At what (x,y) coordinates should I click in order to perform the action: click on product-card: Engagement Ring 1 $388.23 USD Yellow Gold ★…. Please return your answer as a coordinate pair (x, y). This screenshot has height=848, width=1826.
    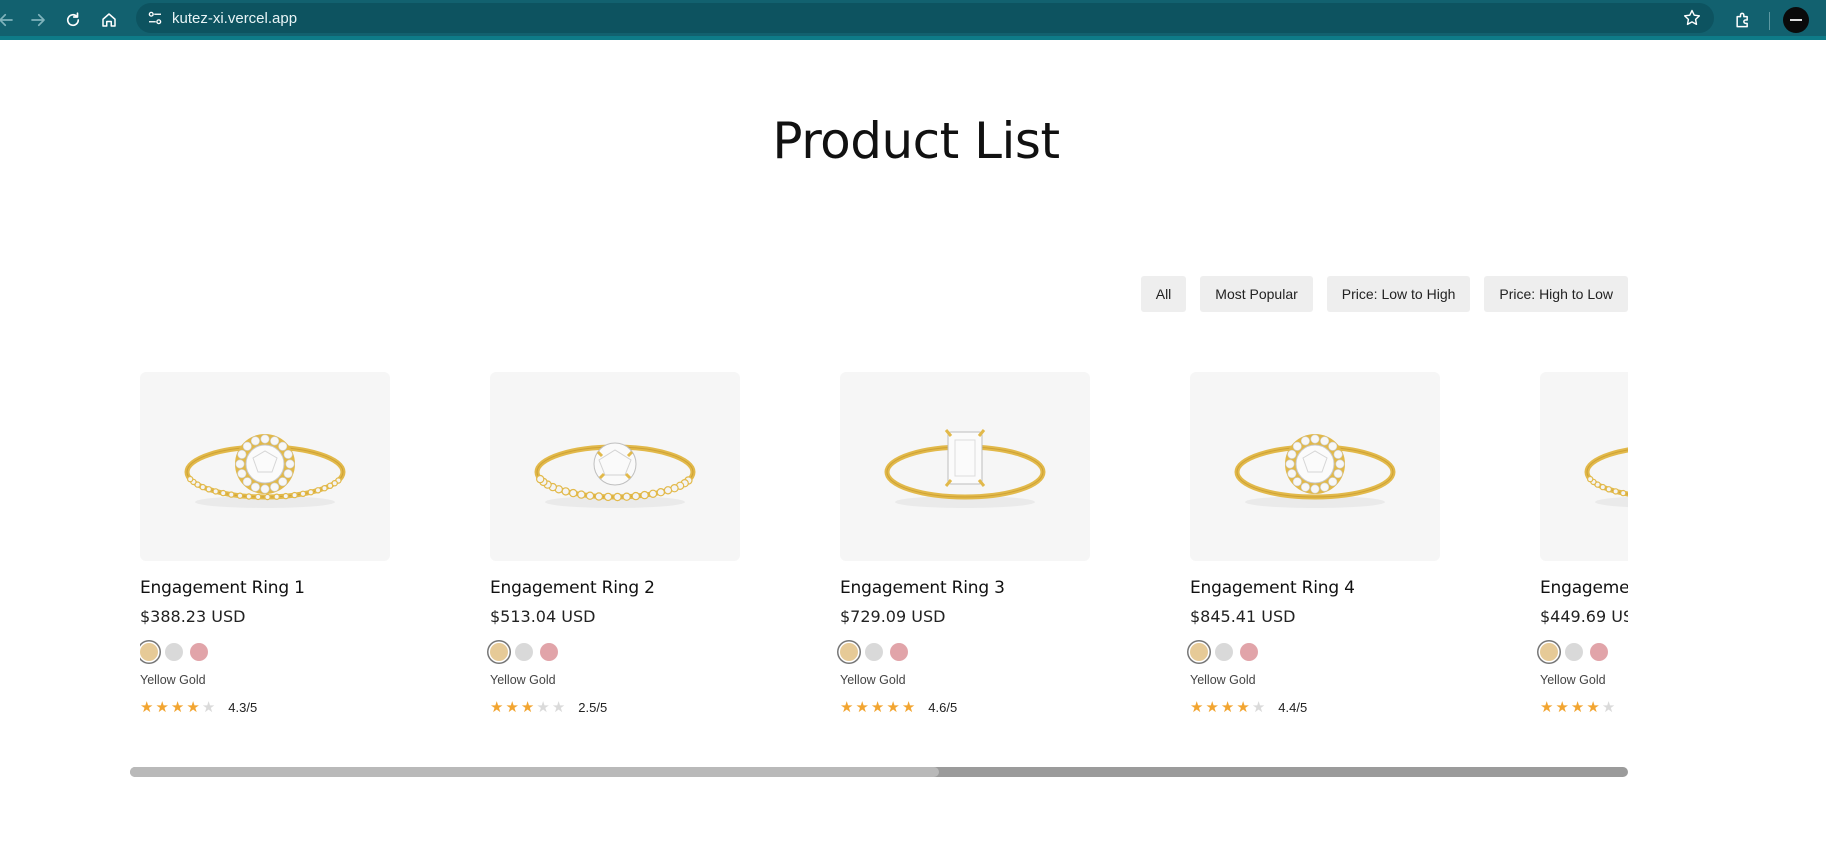
    Looking at the image, I should click on (265, 543).